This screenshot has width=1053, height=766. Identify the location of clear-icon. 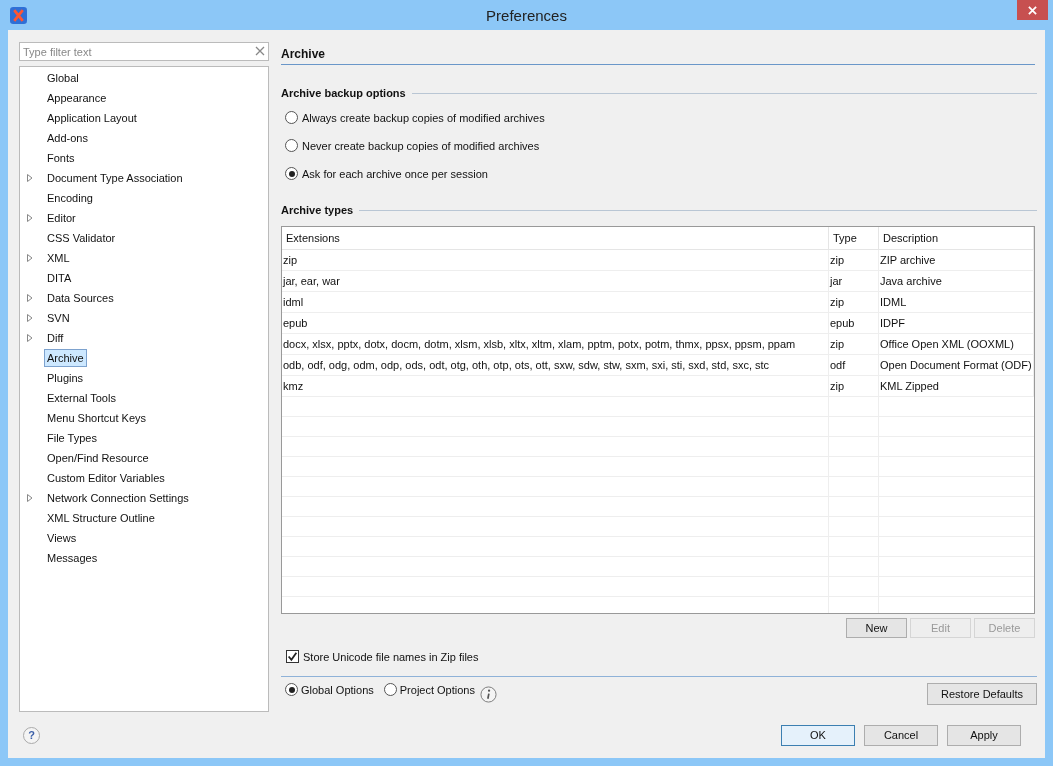
(260, 51).